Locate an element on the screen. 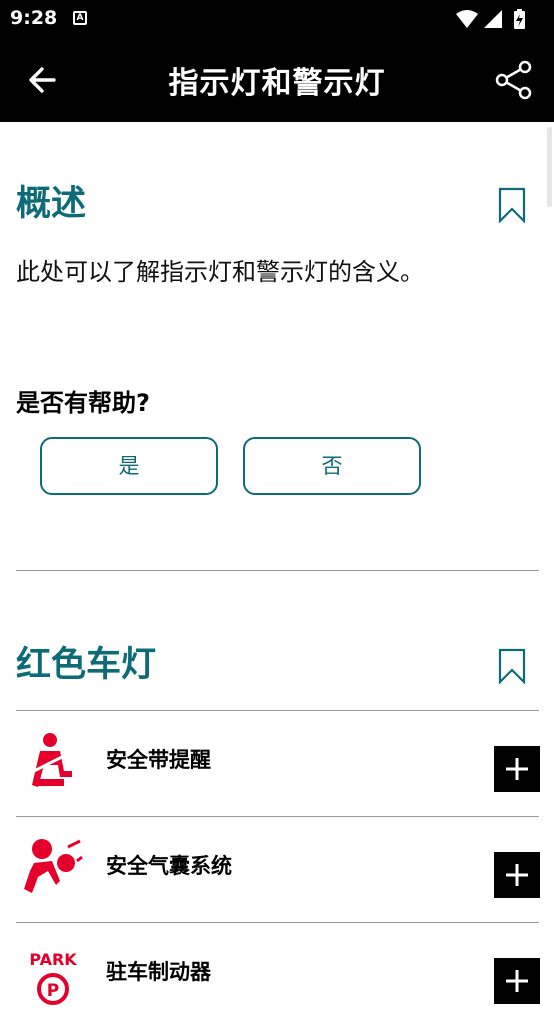  helpful-question: 是否有帮助? is located at coordinates (83, 403).